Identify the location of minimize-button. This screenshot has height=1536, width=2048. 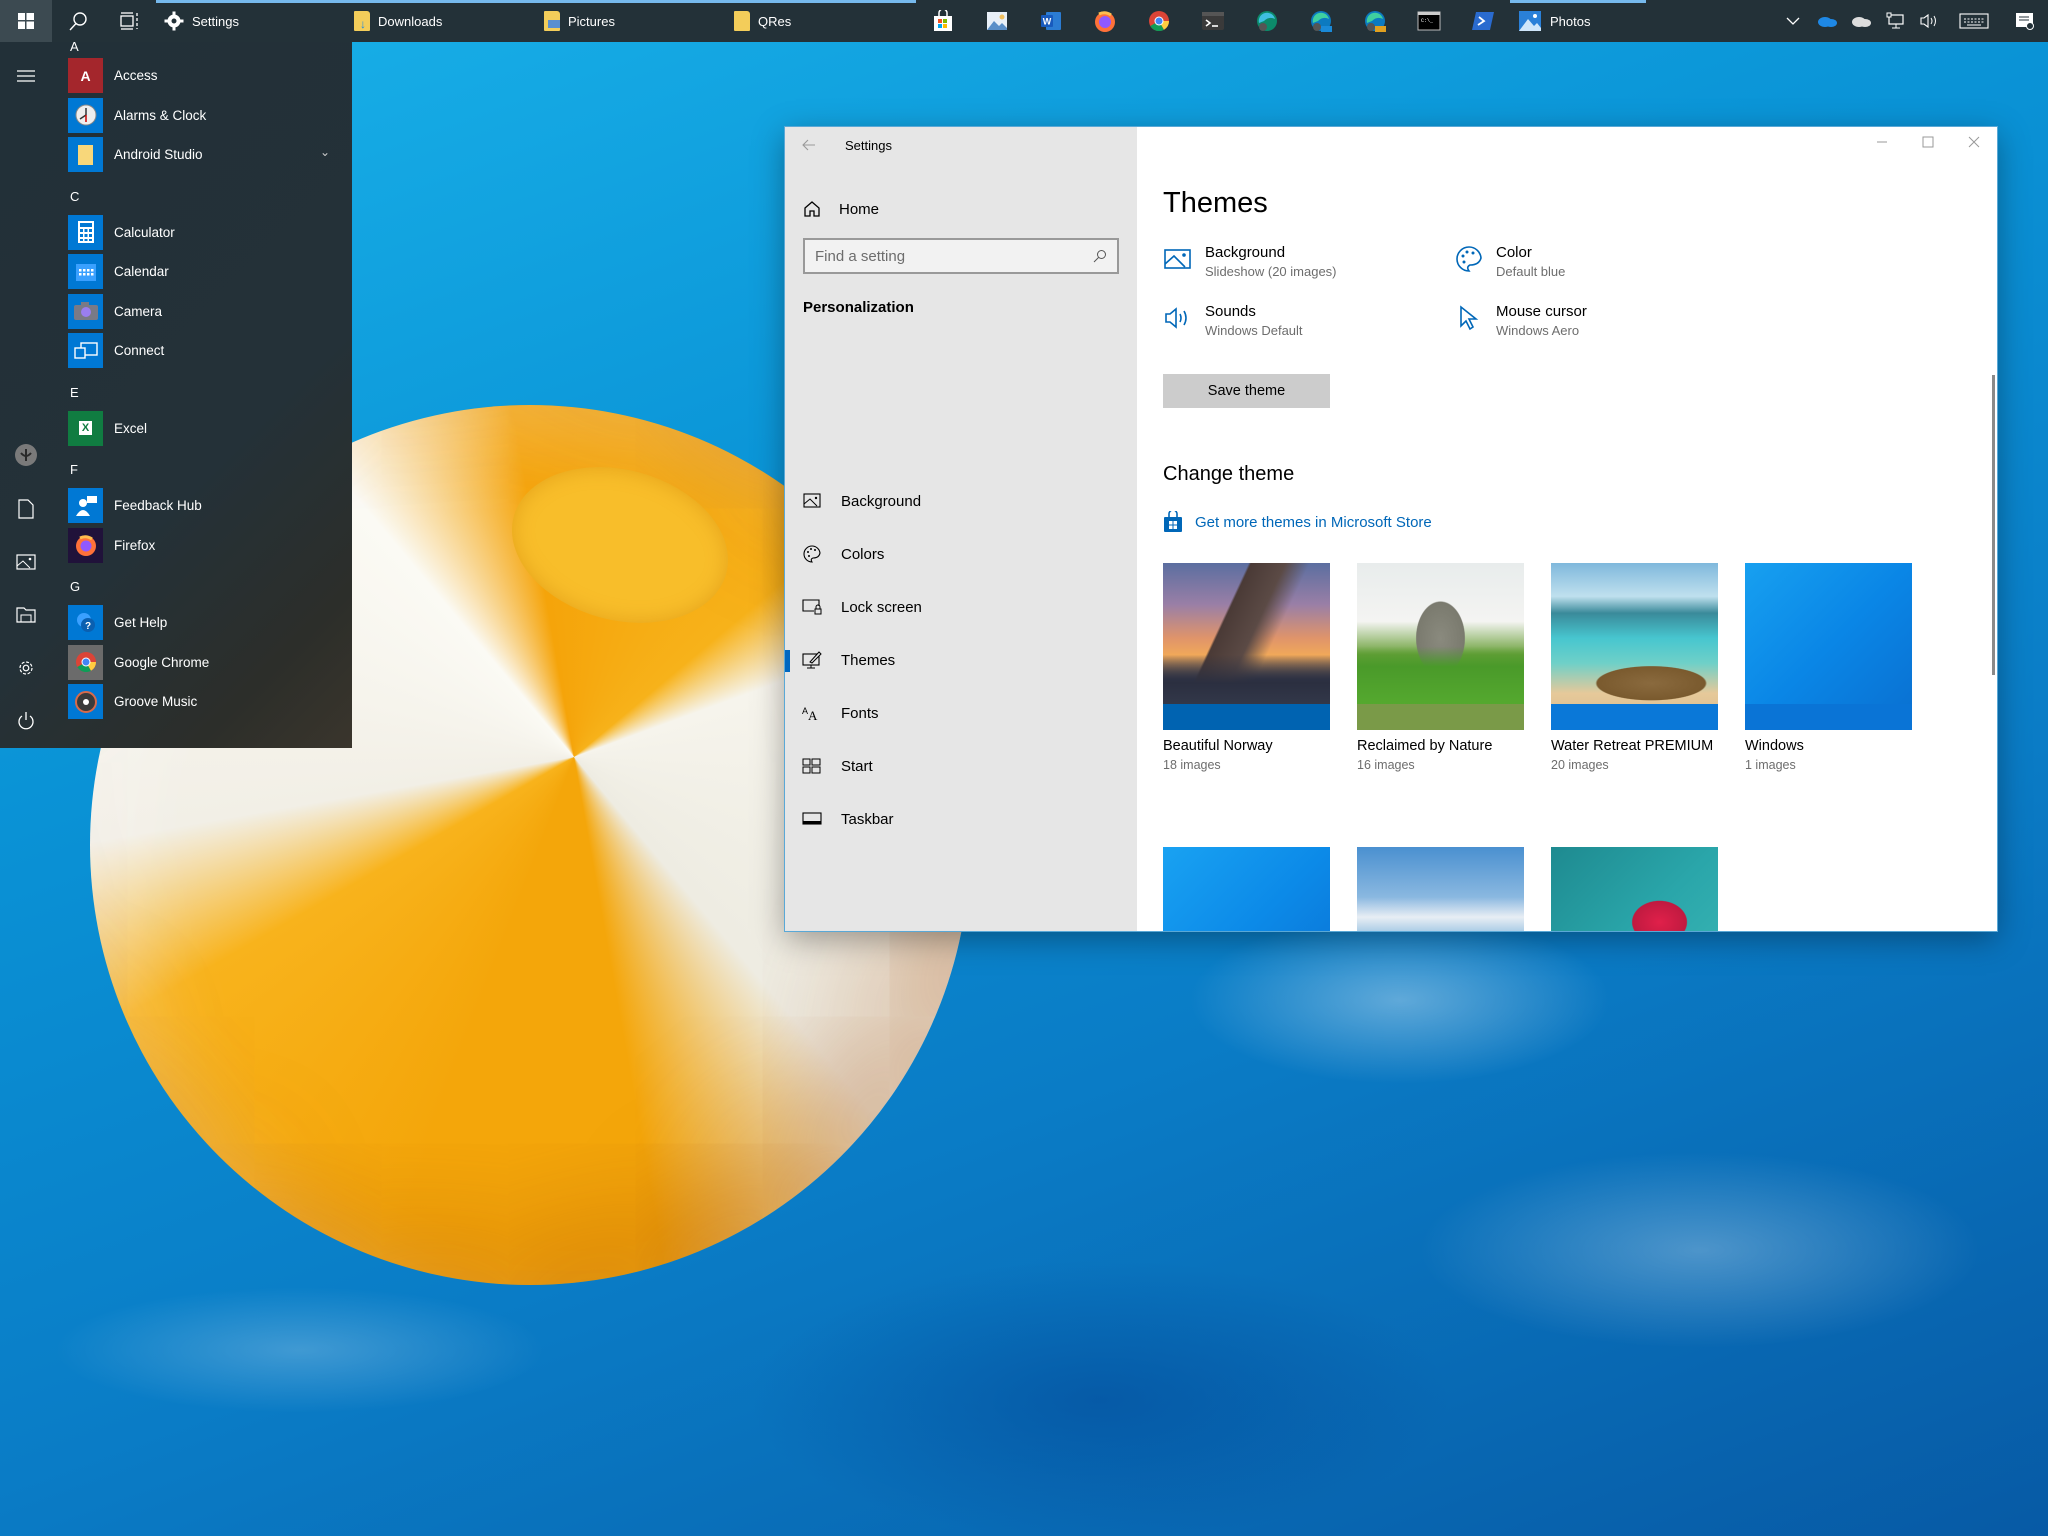
(1882, 142).